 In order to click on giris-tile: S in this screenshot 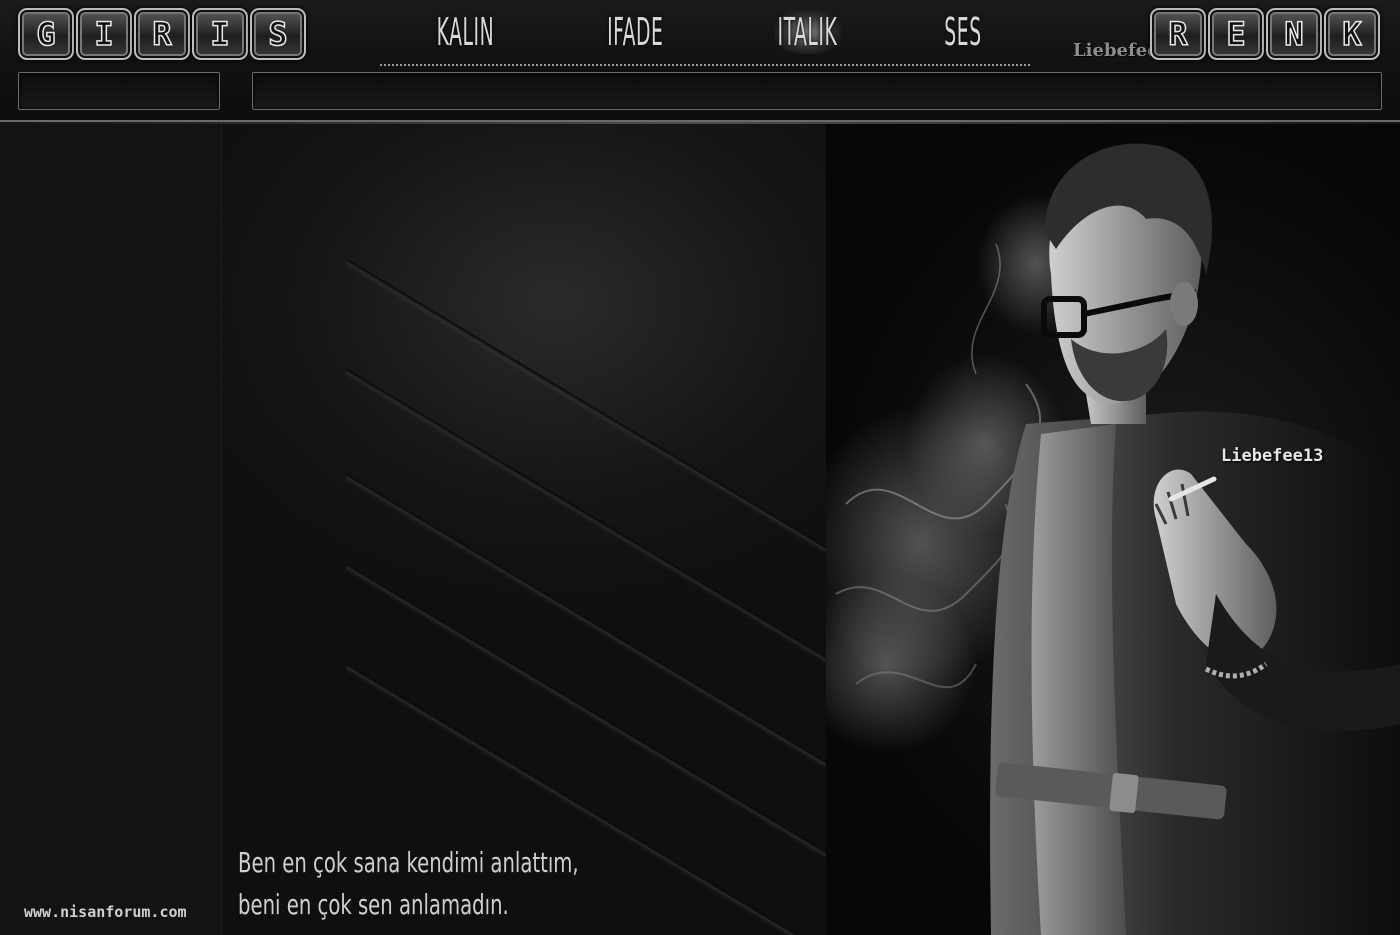, I will do `click(278, 34)`.